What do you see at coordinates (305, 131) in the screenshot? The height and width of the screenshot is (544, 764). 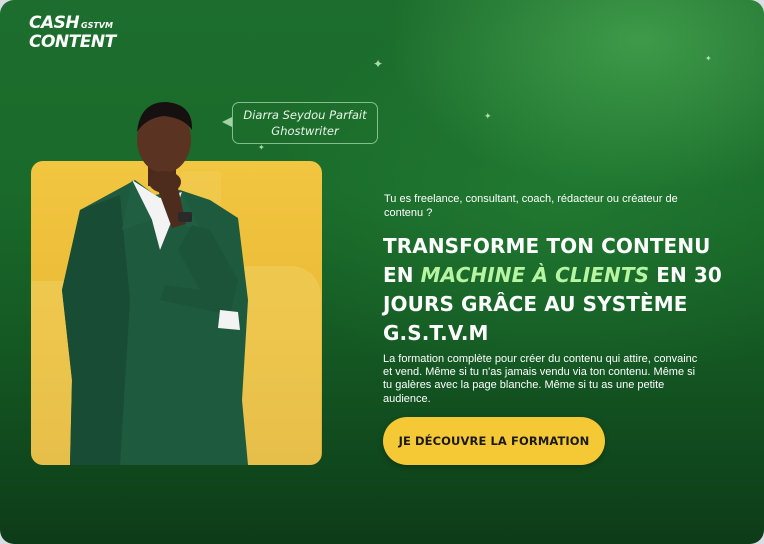 I see `author-role: Ghostwriter` at bounding box center [305, 131].